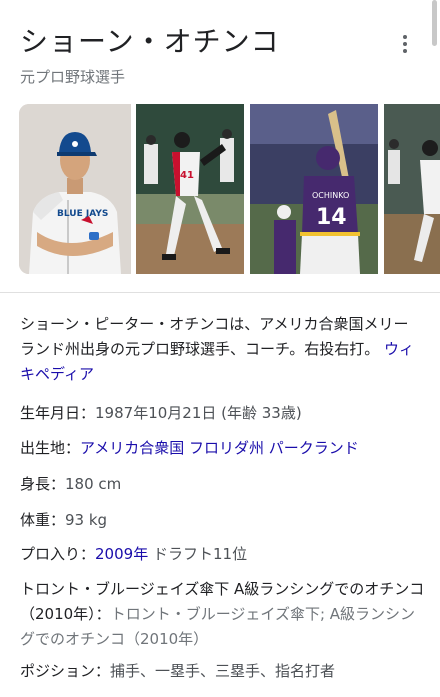  I want to click on fact-draft: プロ入り：2009年 ドラフト11位, so click(222, 554).